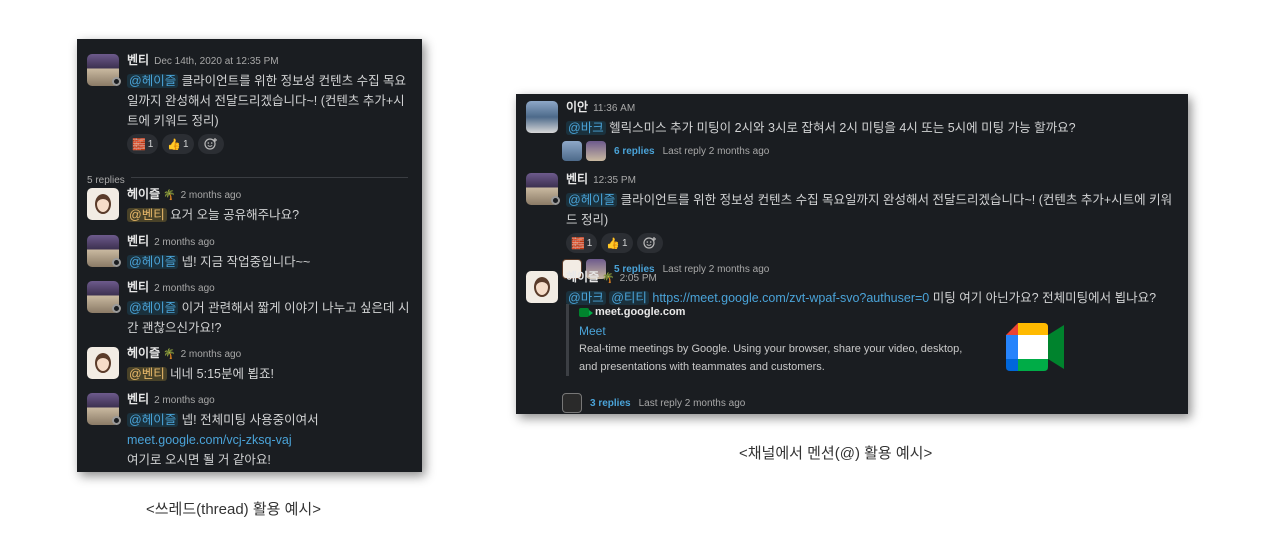 Image resolution: width=1266 pixels, height=554 pixels. Describe the element at coordinates (216, 61) in the screenshot. I see `timestamp: Dec 14th, 2020 at 12:35 PM` at that location.